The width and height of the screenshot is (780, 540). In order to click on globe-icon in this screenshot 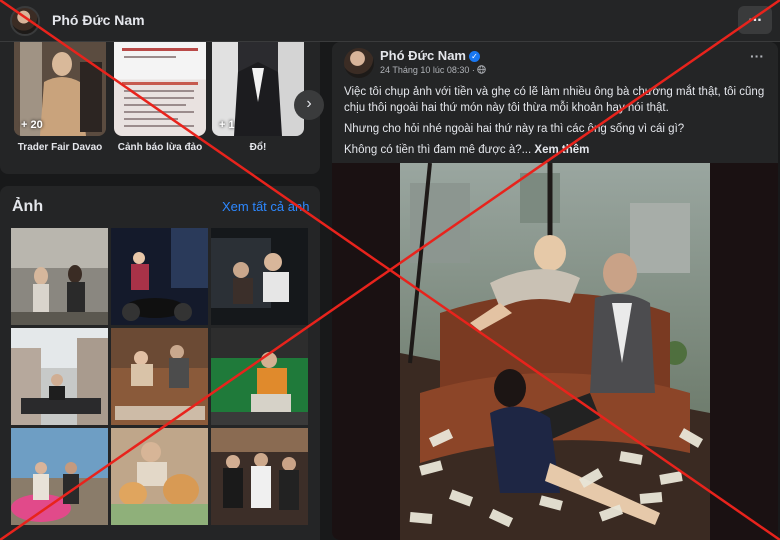, I will do `click(482, 69)`.